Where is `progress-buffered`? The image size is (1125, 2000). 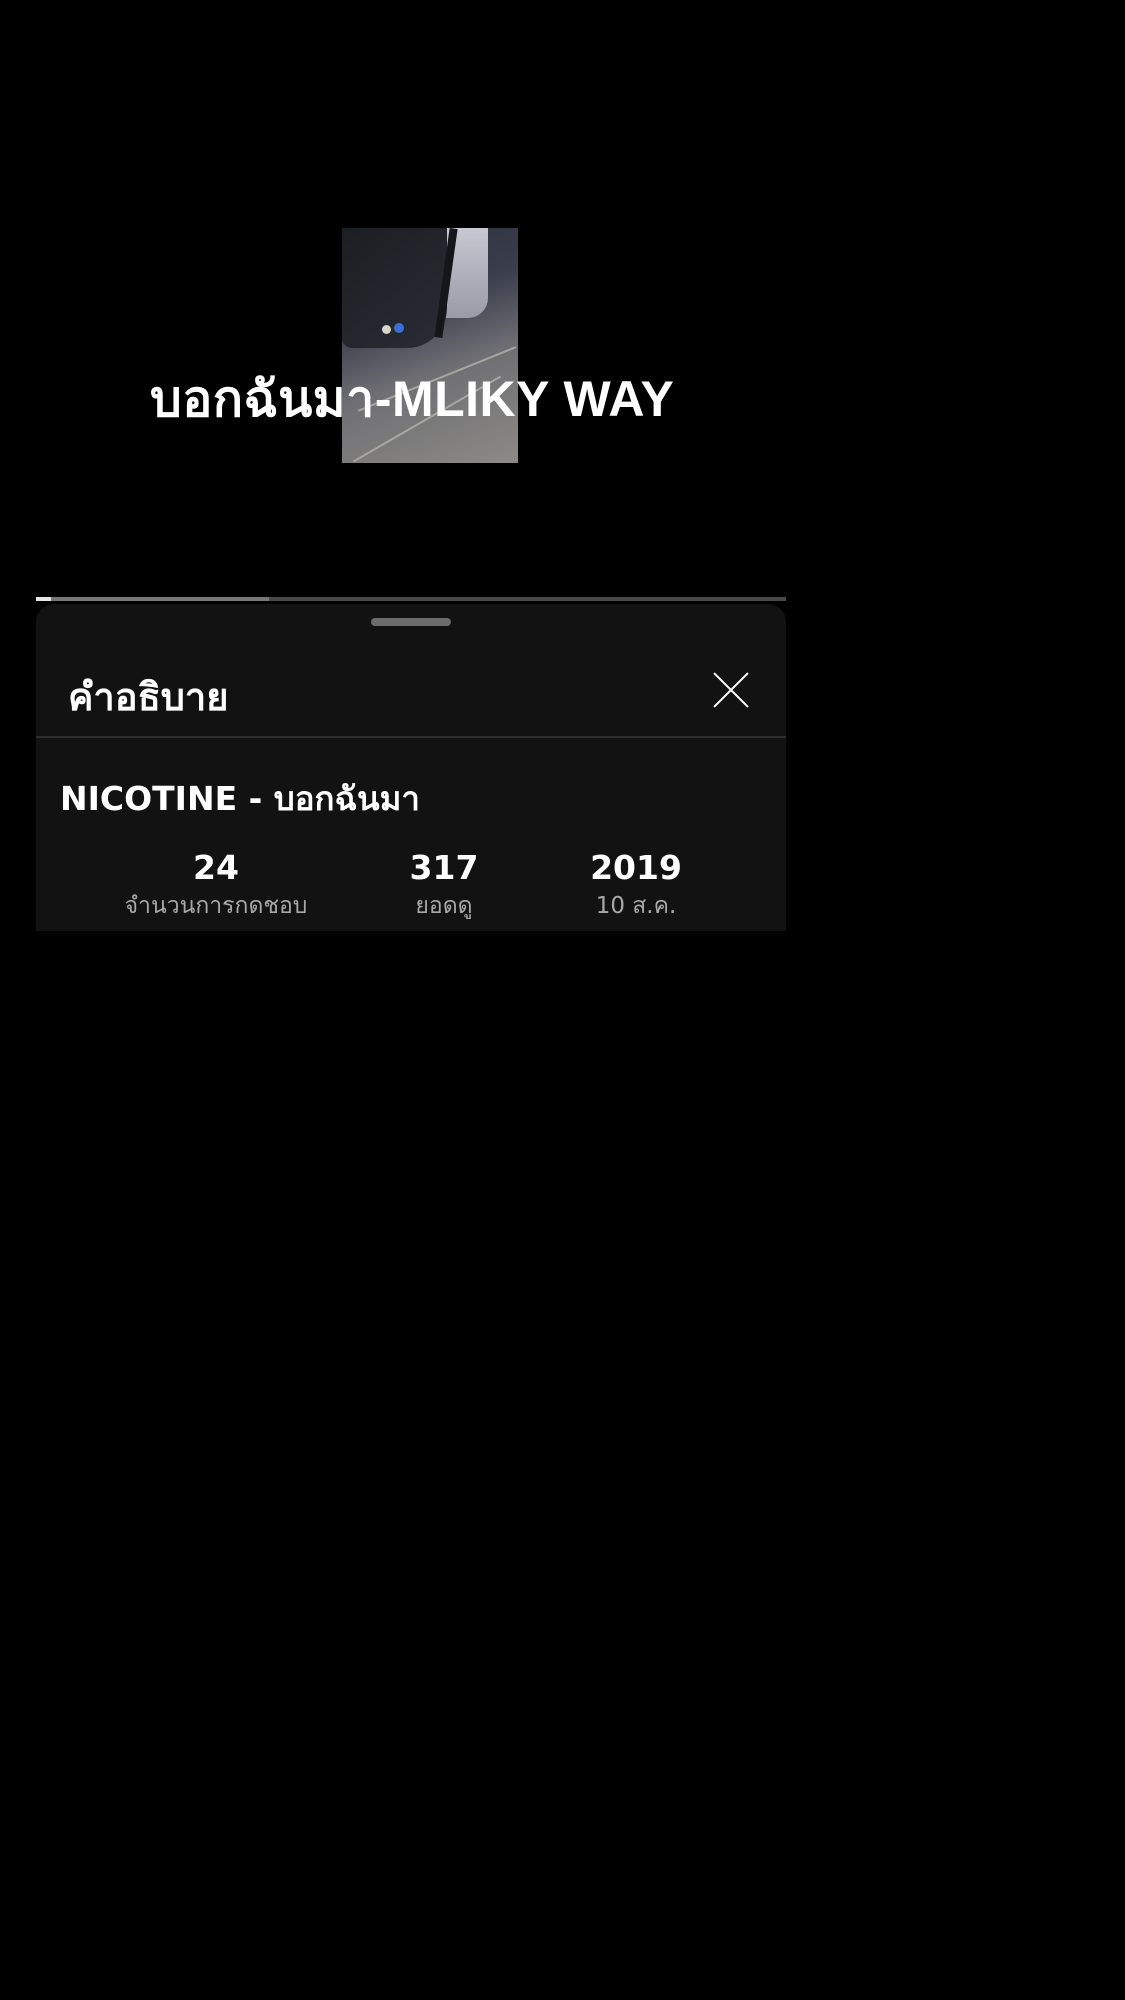 progress-buffered is located at coordinates (152, 599).